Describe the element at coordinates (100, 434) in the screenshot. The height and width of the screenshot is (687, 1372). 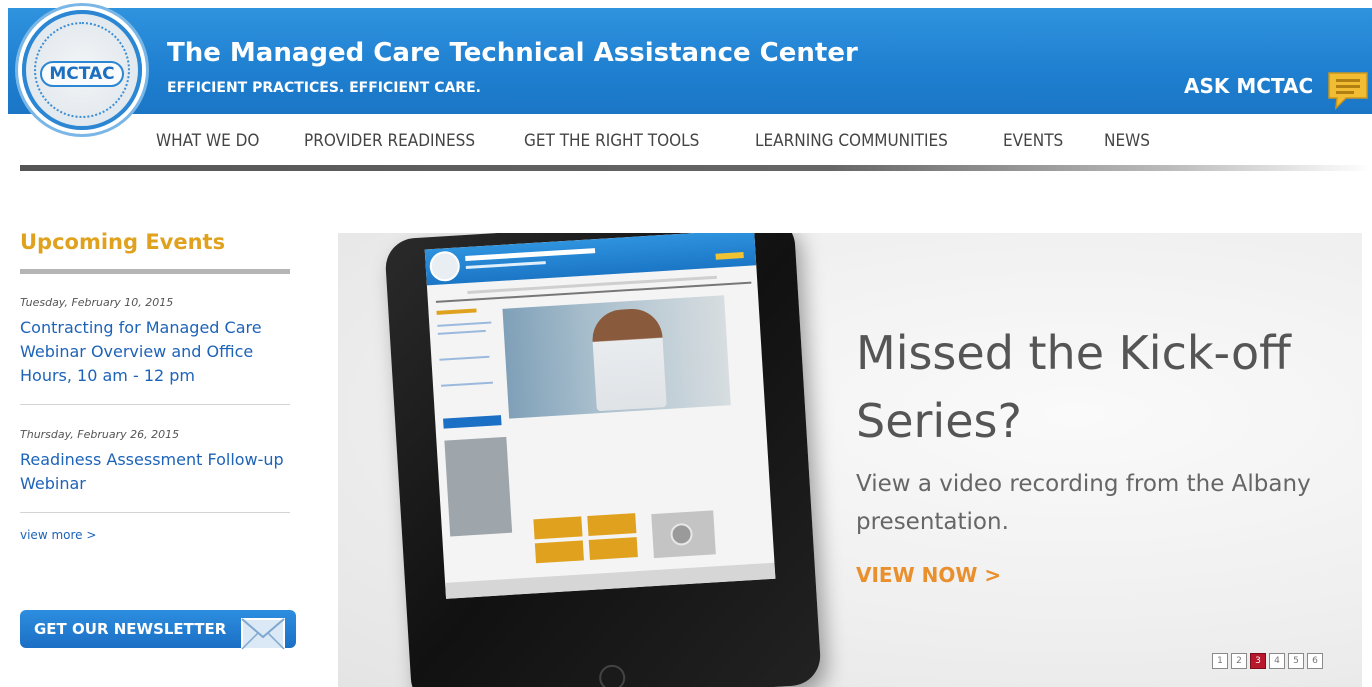
I see `event-date: Thursday, February 26, 2015` at that location.